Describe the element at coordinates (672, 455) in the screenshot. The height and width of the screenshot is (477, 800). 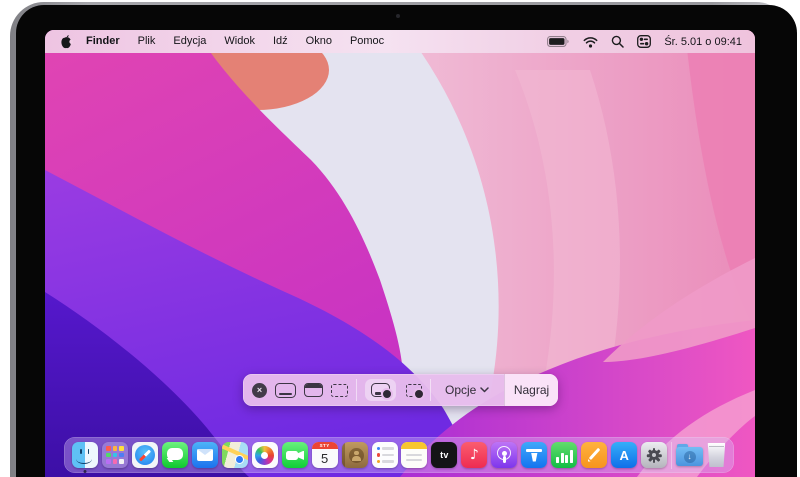
I see `dock-divider` at that location.